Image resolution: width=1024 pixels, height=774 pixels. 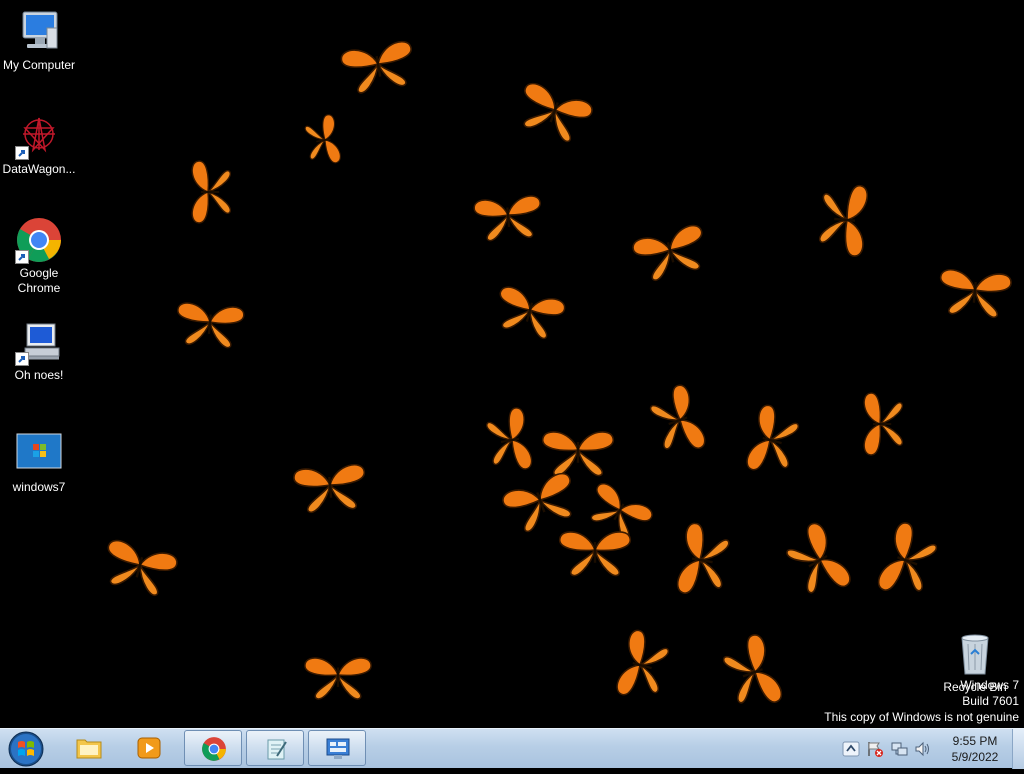 What do you see at coordinates (39, 65) in the screenshot?
I see `icon-label: My Computer` at bounding box center [39, 65].